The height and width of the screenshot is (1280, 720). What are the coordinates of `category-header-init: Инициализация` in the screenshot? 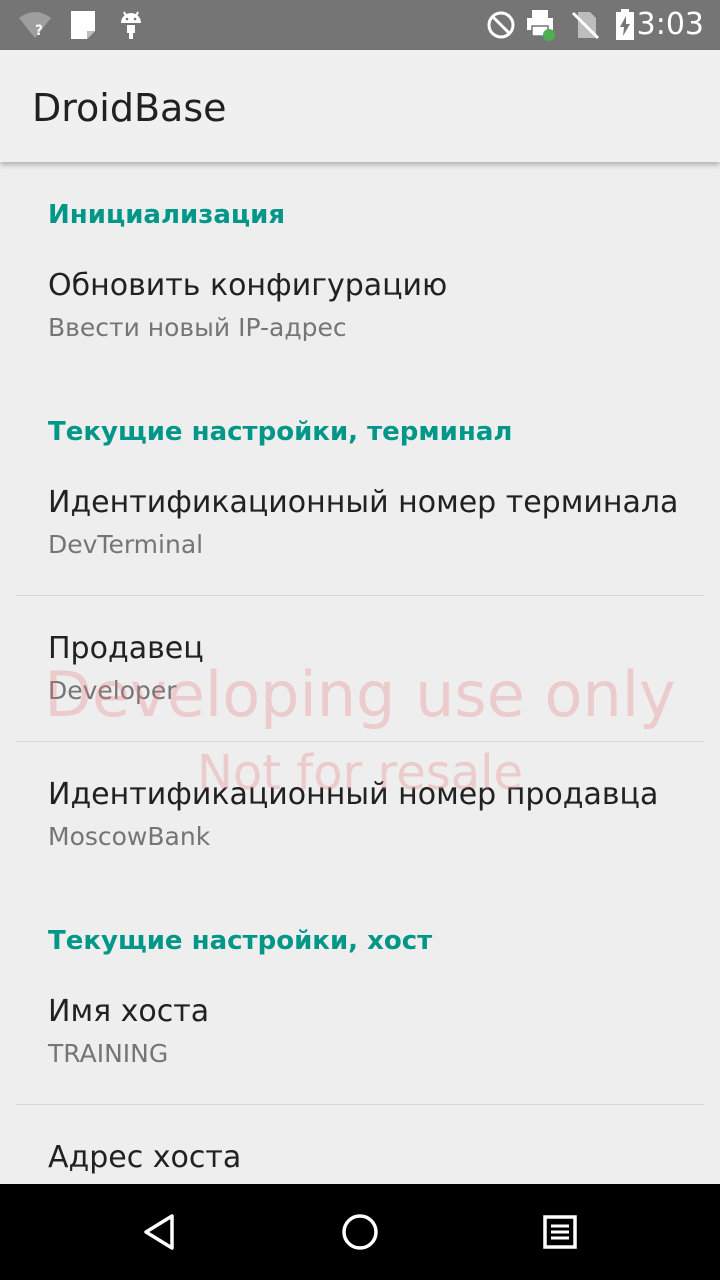 It's located at (167, 215).